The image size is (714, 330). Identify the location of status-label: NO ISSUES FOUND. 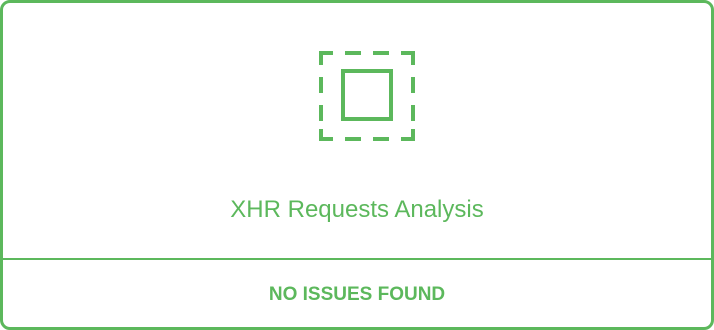
(357, 294).